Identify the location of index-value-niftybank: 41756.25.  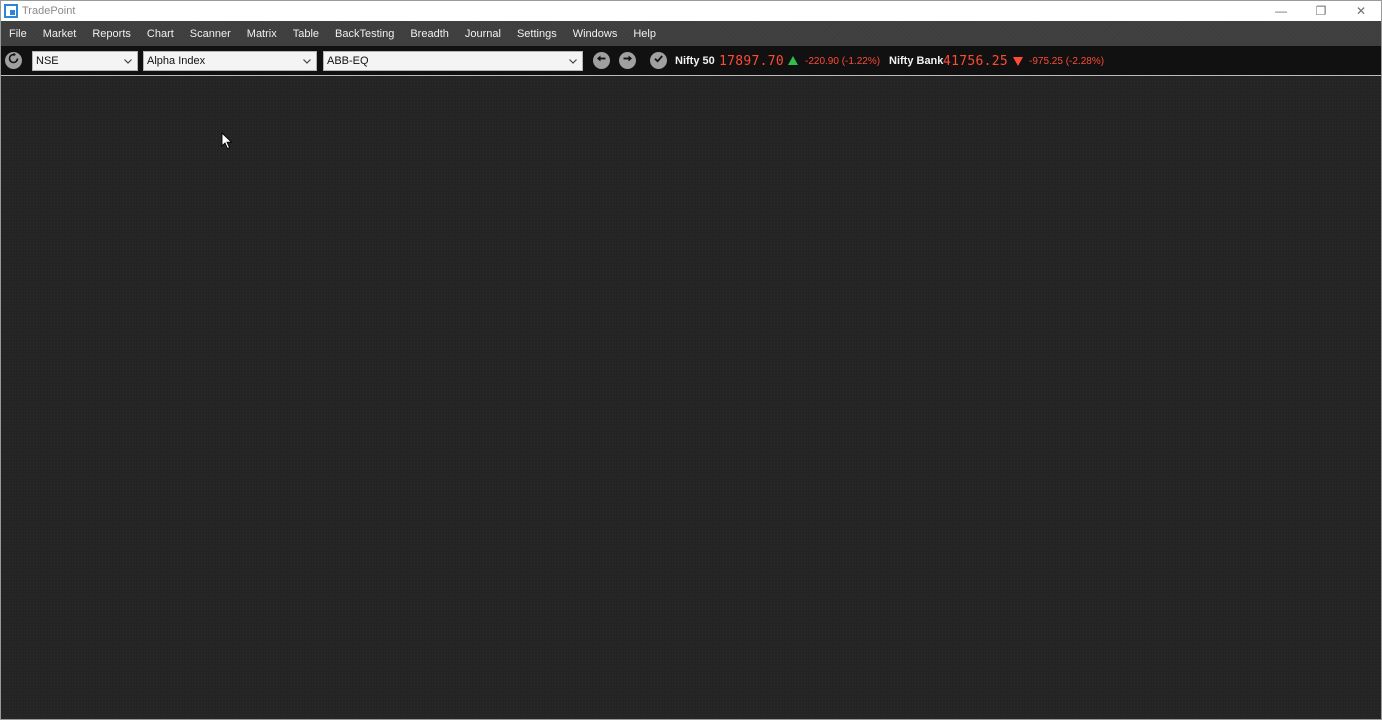
(976, 61).